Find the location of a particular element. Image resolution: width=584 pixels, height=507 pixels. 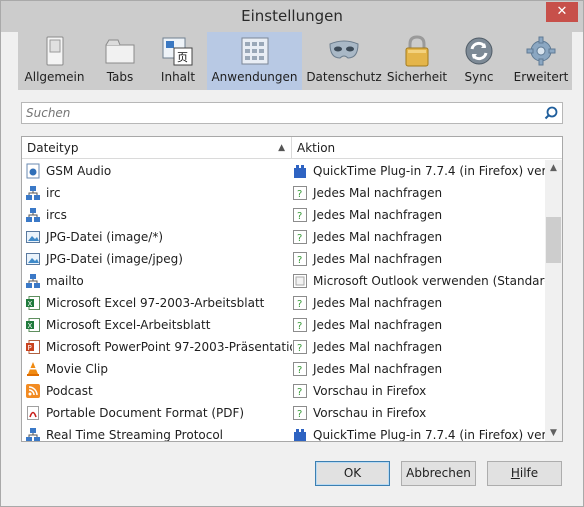

search-input is located at coordinates (272, 113).